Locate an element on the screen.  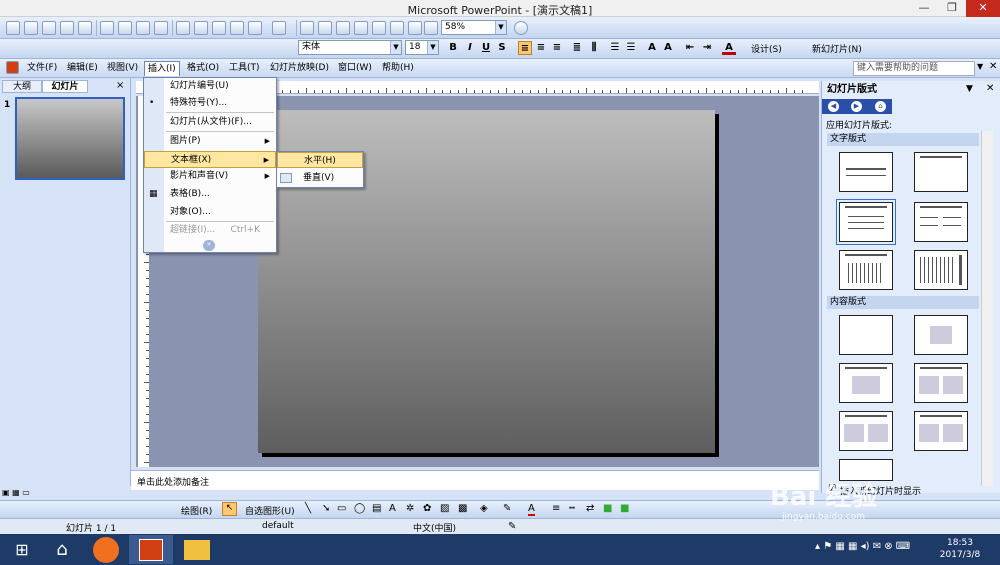
layout-two-column is located at coordinates (941, 222).